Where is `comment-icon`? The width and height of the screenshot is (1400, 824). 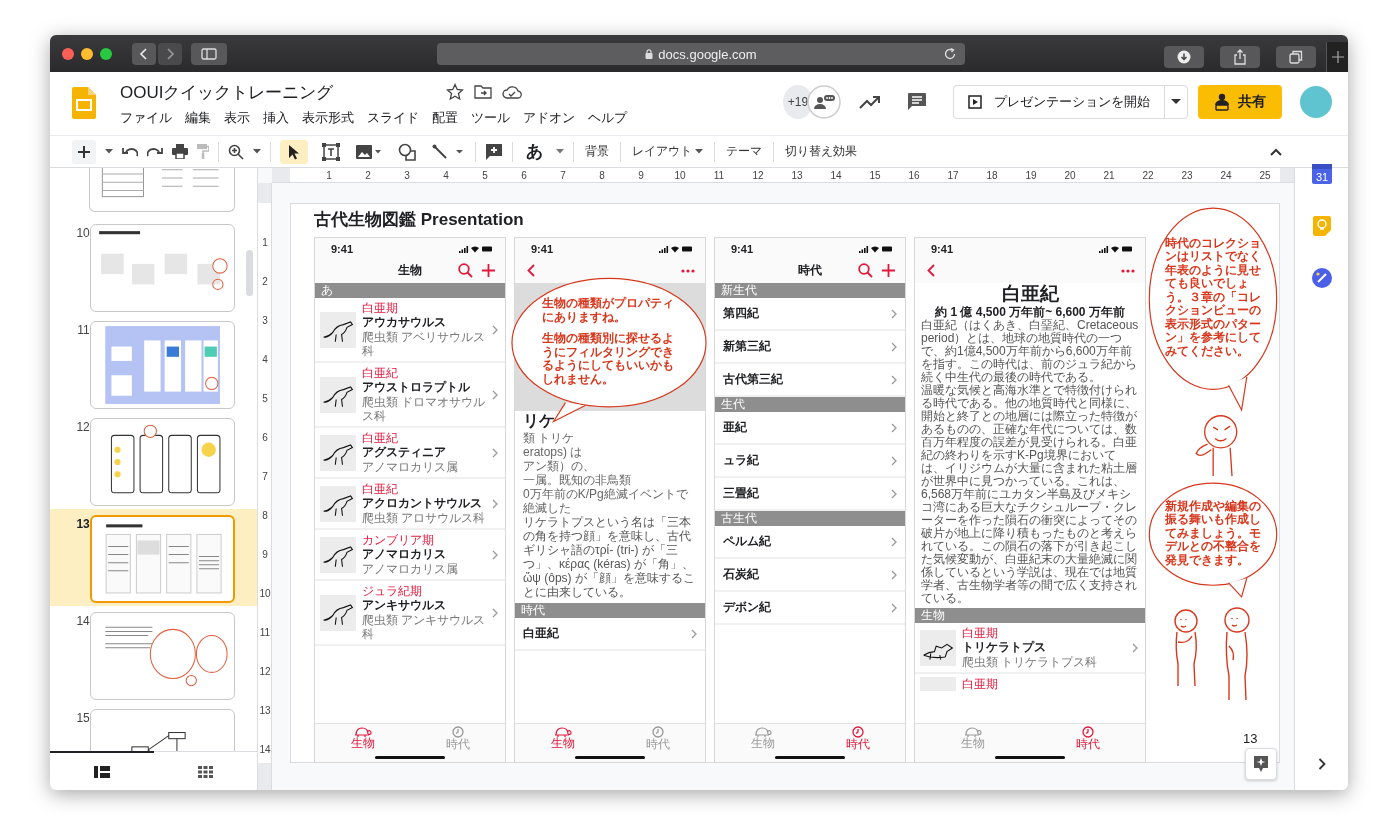
comment-icon is located at coordinates (917, 102).